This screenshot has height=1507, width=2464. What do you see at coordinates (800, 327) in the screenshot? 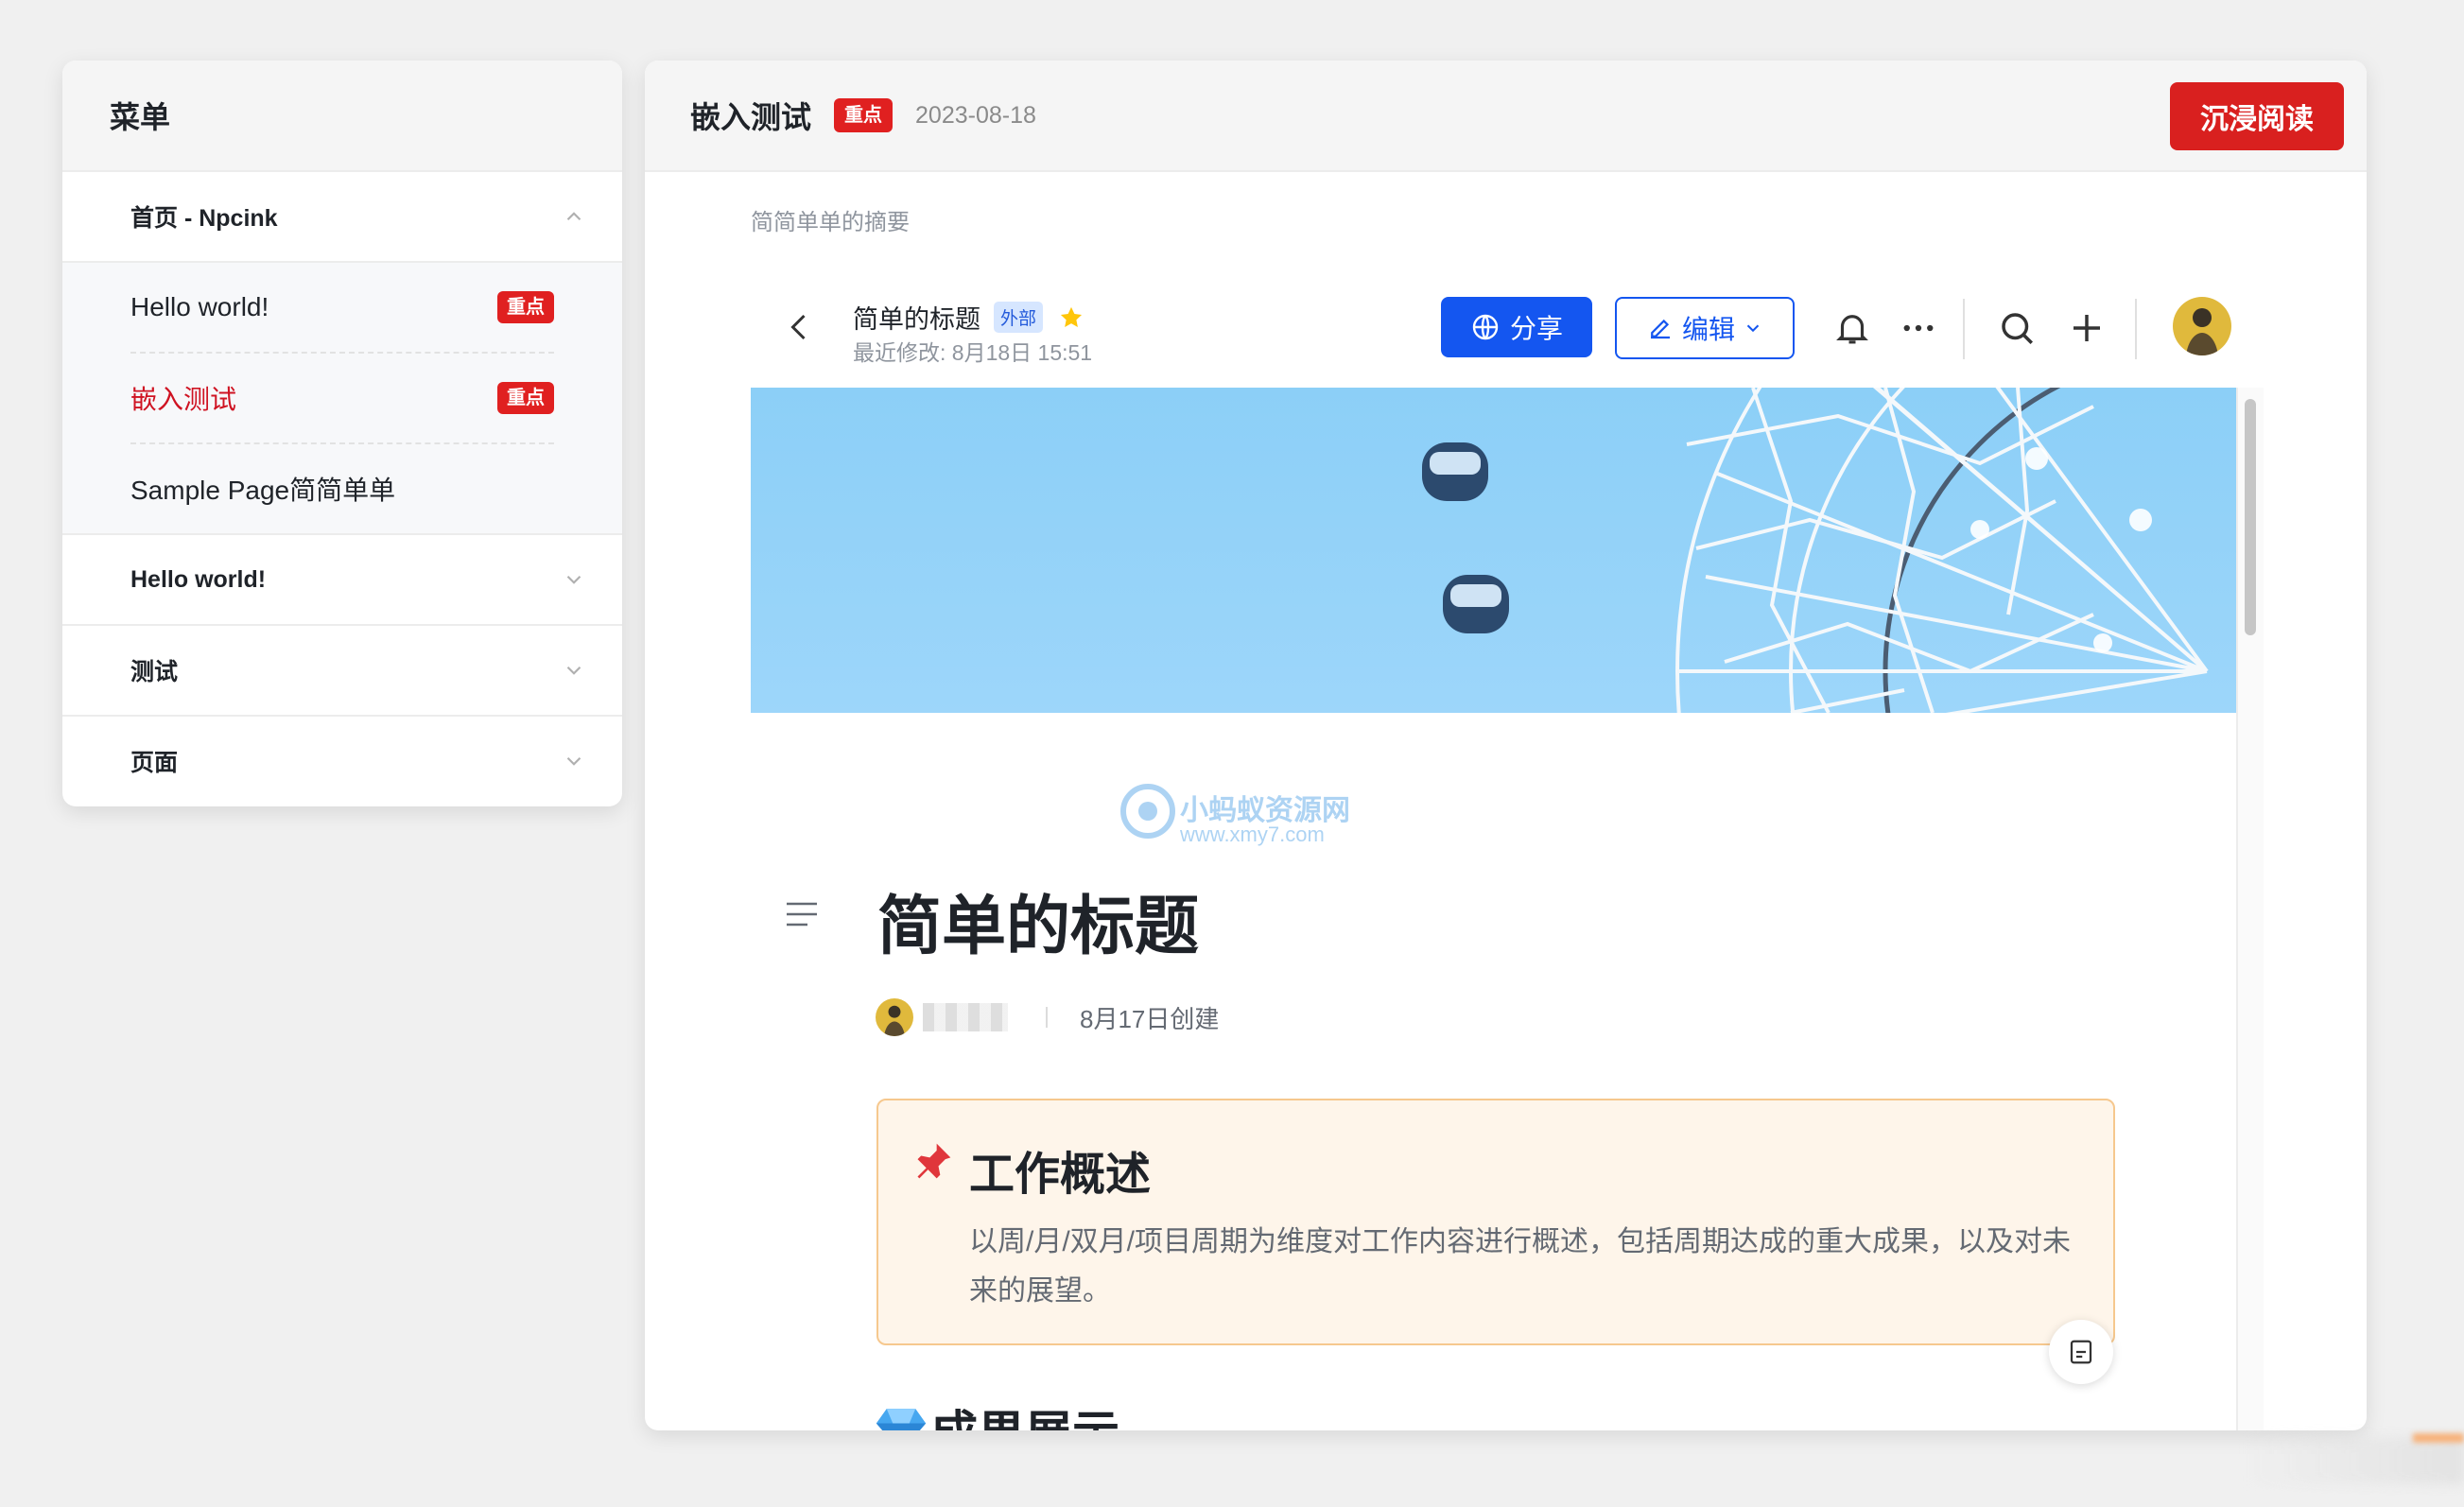
I see `back-arrow-icon` at bounding box center [800, 327].